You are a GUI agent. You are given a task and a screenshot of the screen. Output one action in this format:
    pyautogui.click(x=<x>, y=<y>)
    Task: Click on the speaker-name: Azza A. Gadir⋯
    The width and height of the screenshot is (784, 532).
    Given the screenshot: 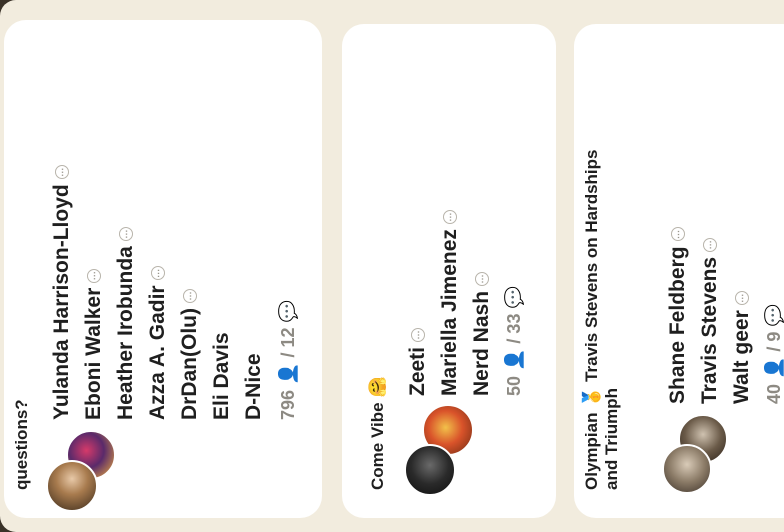 What is the action you would take?
    pyautogui.click(x=158, y=343)
    